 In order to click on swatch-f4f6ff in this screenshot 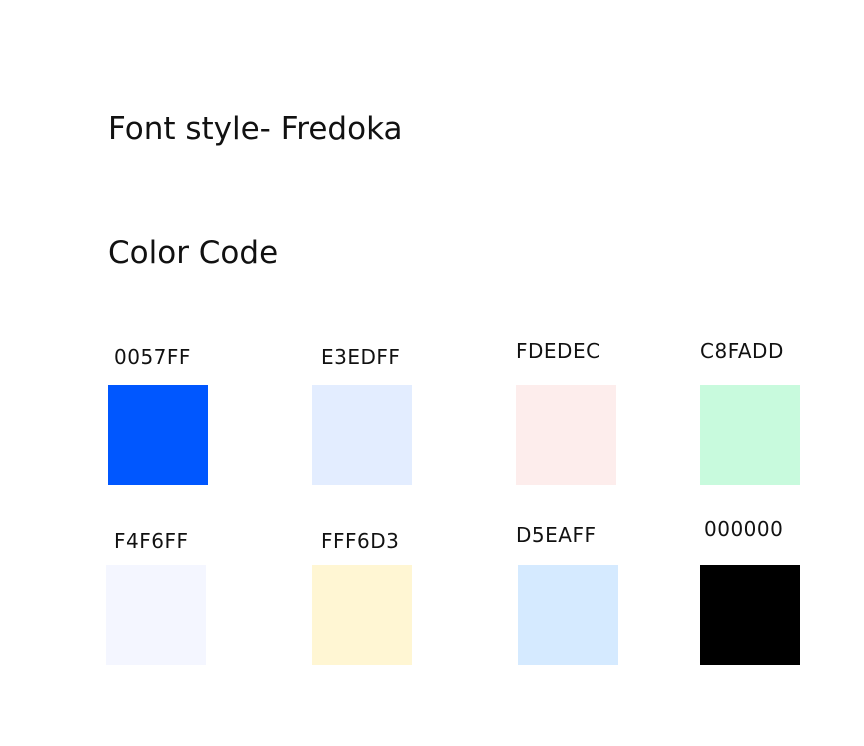, I will do `click(156, 615)`.